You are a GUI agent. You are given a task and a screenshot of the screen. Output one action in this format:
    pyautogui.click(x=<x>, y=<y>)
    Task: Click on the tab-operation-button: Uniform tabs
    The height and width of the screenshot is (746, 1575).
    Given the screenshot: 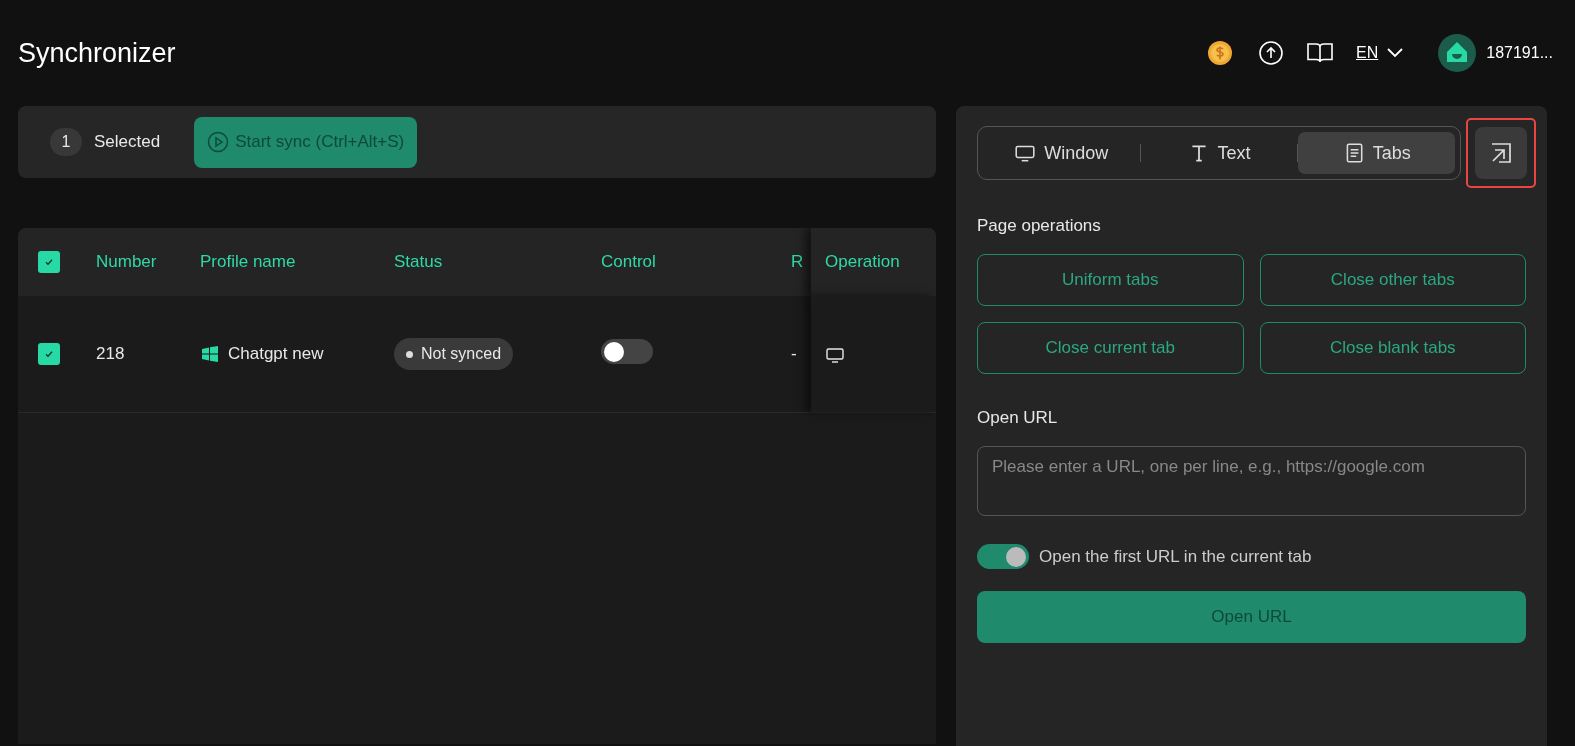 What is the action you would take?
    pyautogui.click(x=1110, y=280)
    